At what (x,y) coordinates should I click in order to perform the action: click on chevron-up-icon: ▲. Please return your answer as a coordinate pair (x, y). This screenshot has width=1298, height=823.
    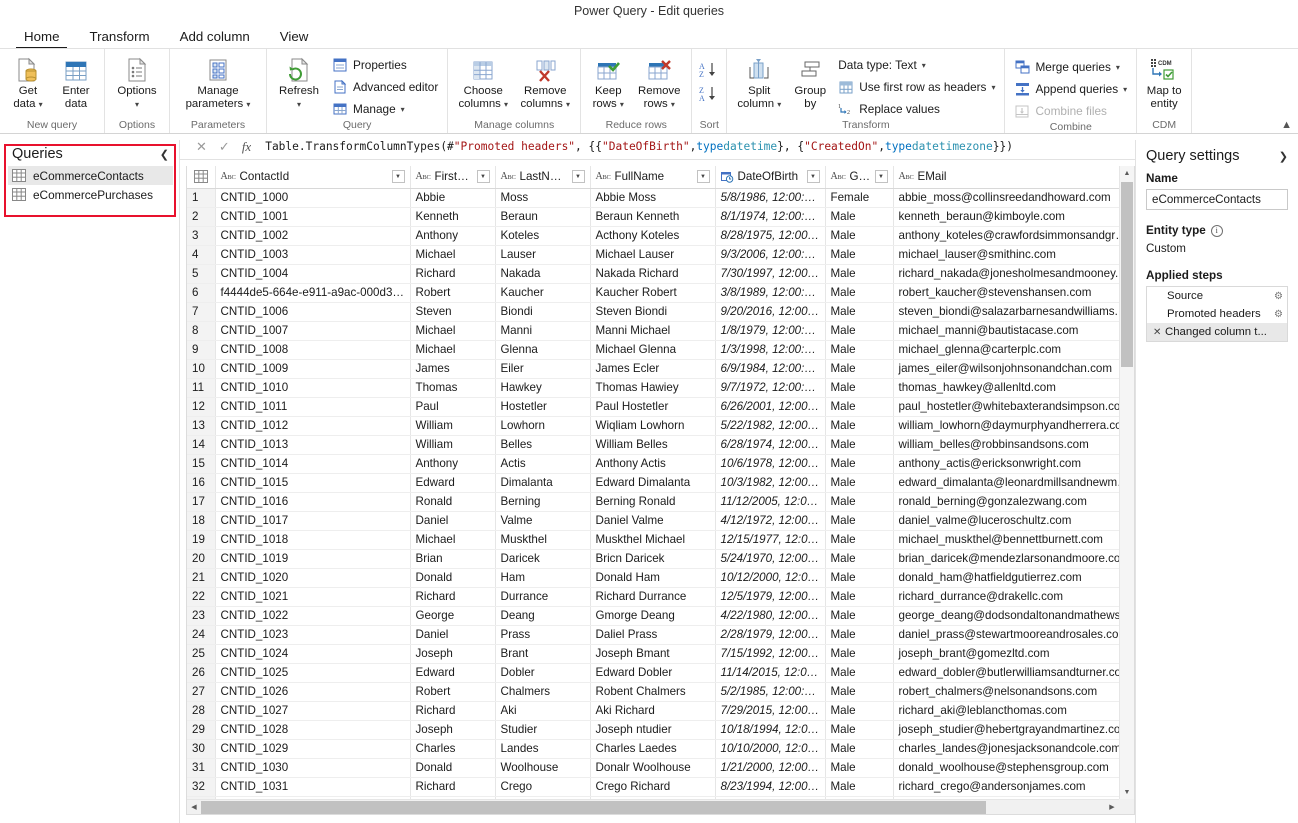
    Looking at the image, I should click on (1286, 125).